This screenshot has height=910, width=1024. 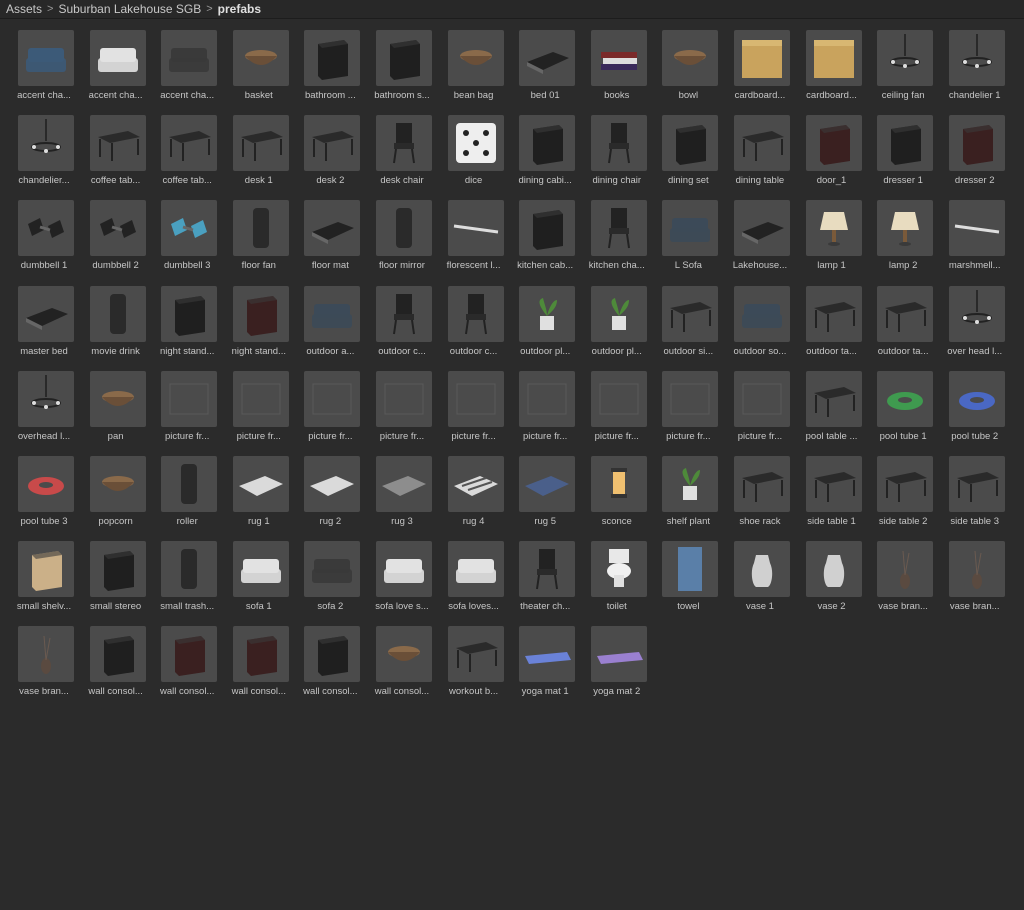 What do you see at coordinates (472, 150) in the screenshot?
I see `asset-item: dice` at bounding box center [472, 150].